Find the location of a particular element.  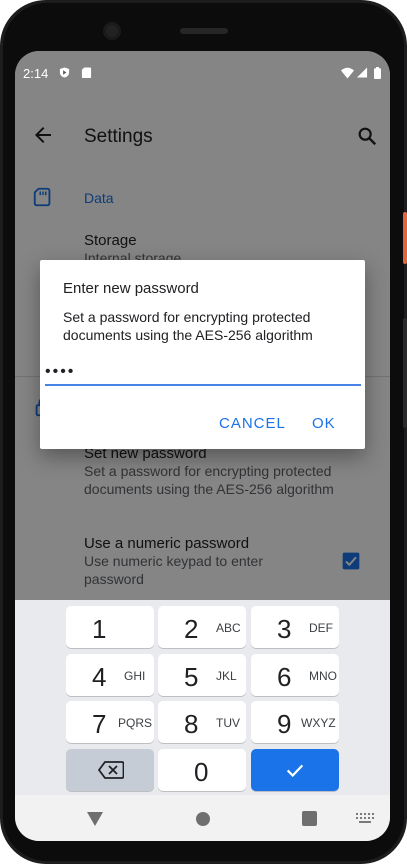

earpiece-speaker is located at coordinates (204, 31).